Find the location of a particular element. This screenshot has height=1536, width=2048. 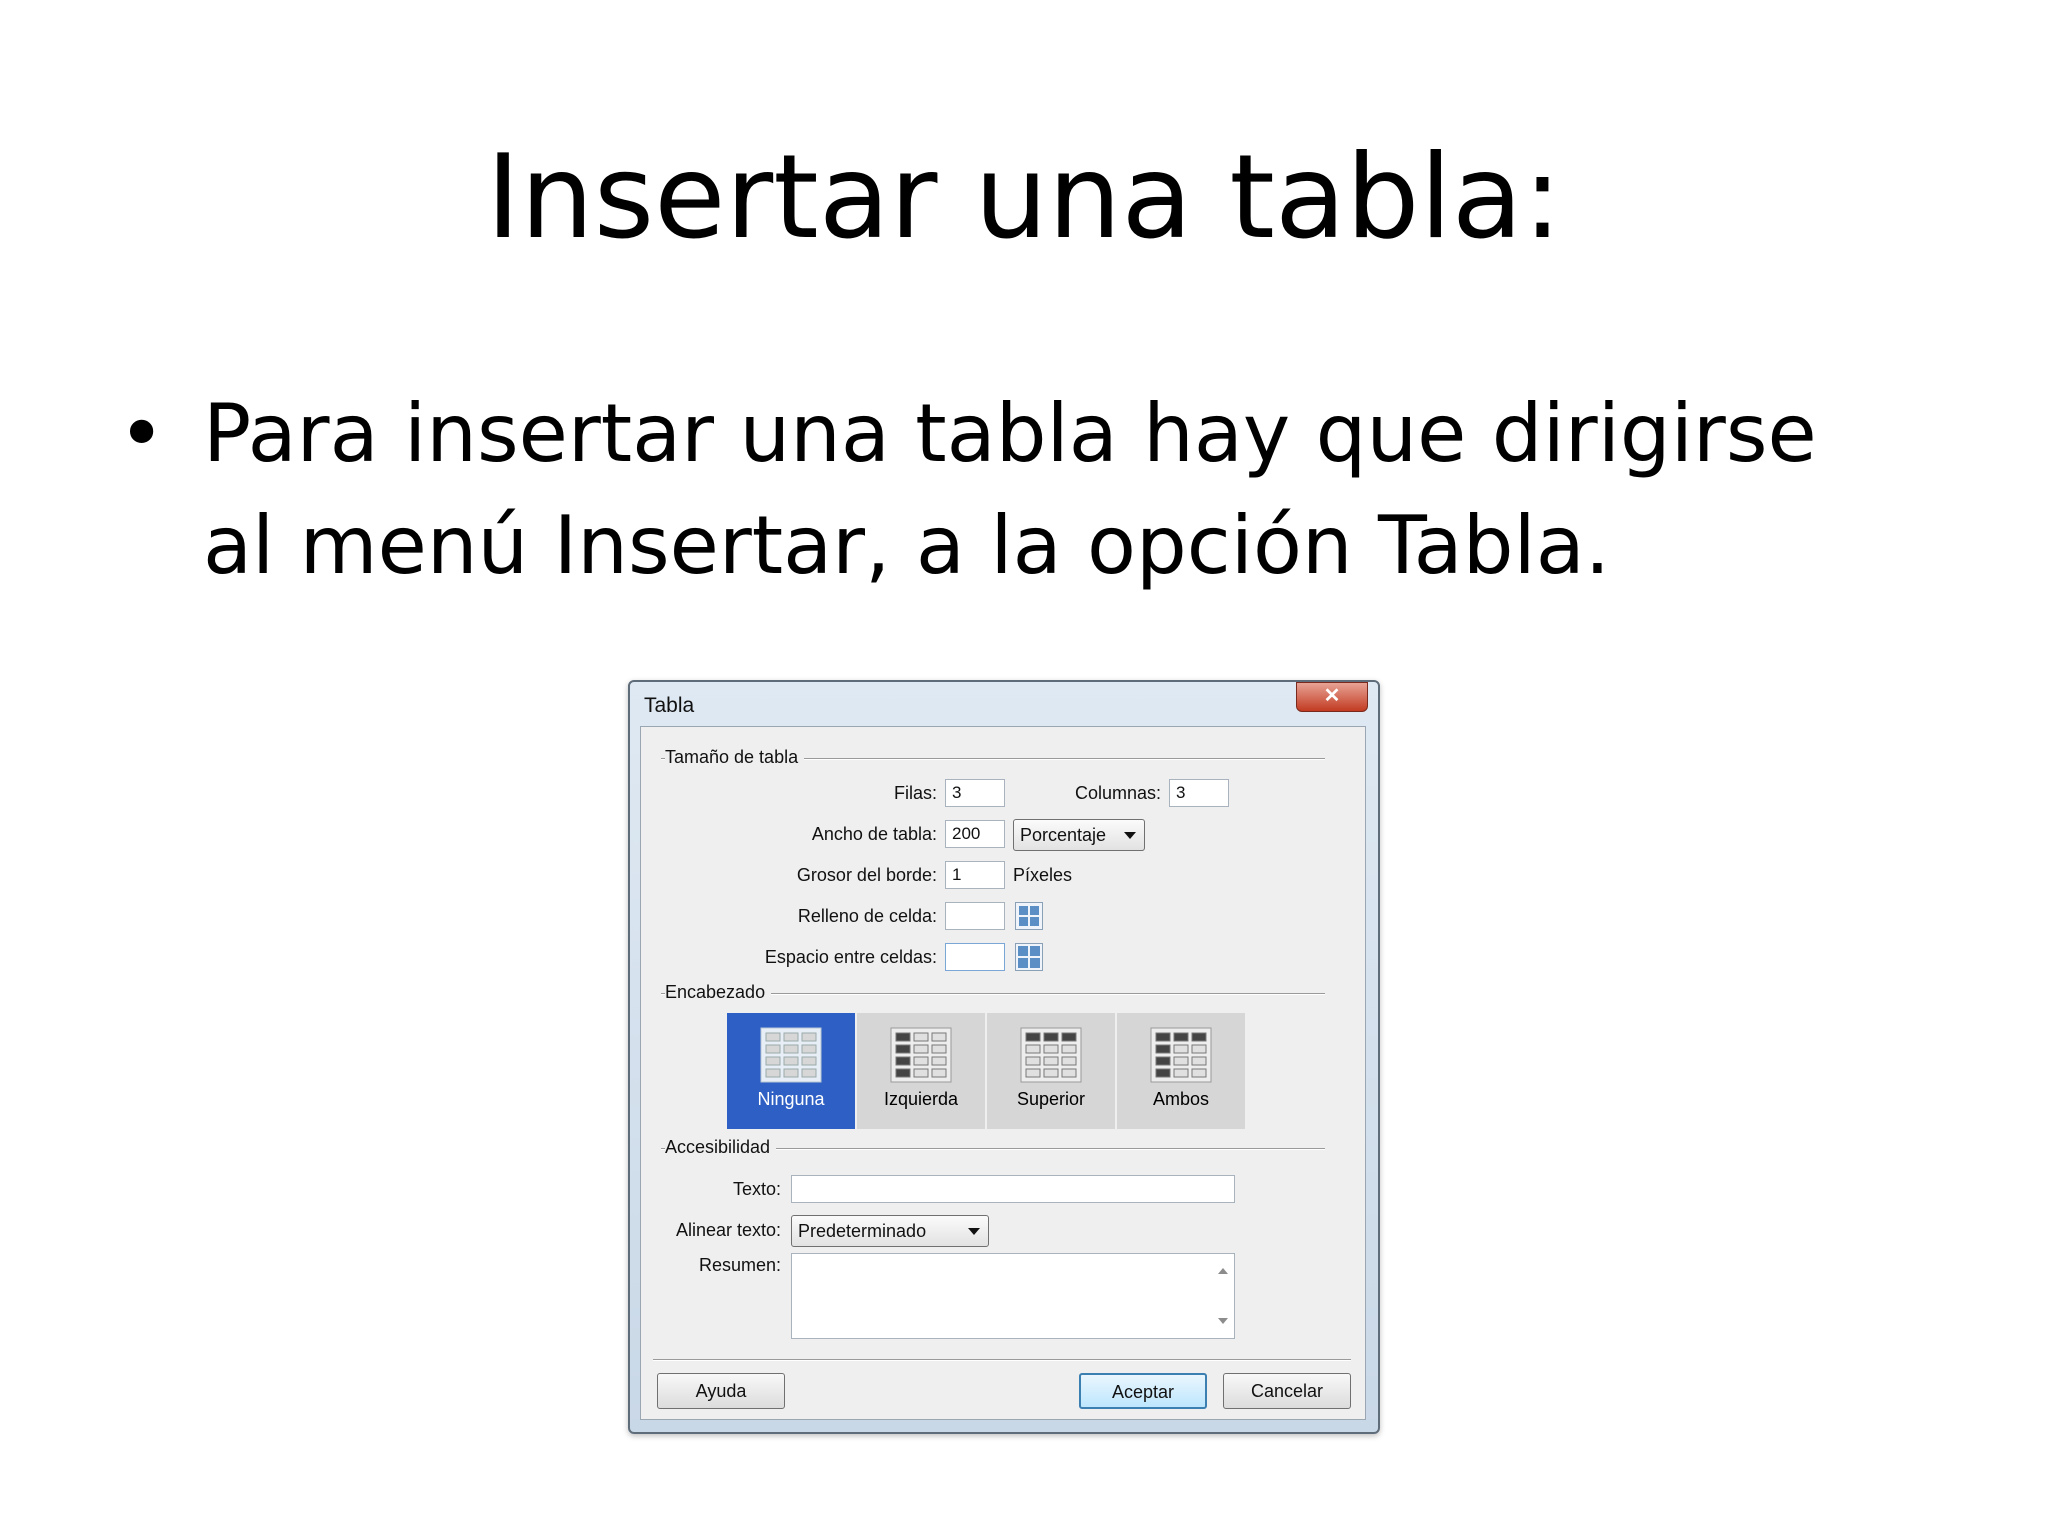

align-select: Predeterminado is located at coordinates (890, 1231).